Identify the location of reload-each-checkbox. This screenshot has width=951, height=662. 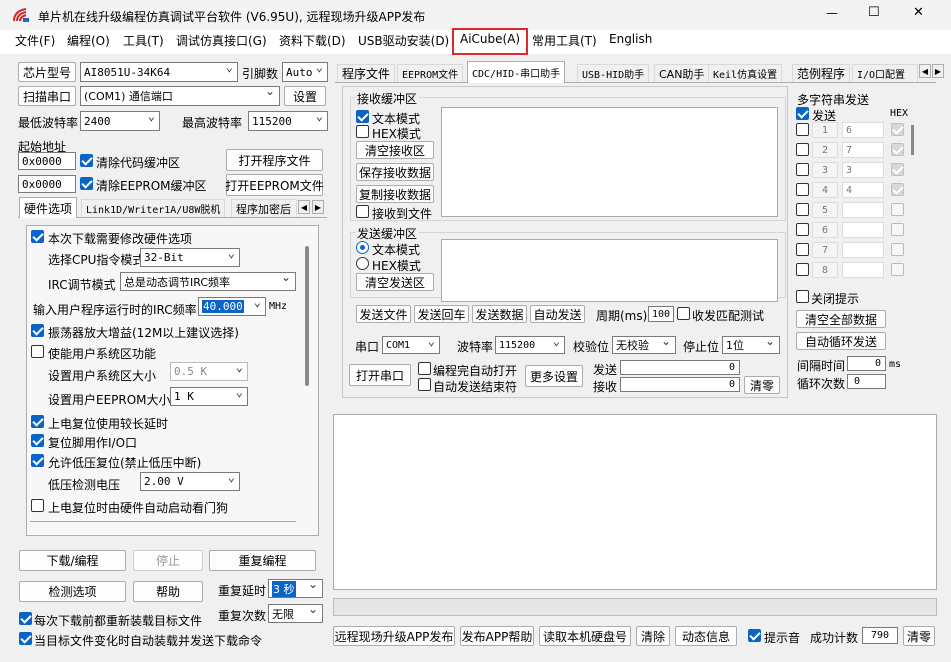
(25, 618).